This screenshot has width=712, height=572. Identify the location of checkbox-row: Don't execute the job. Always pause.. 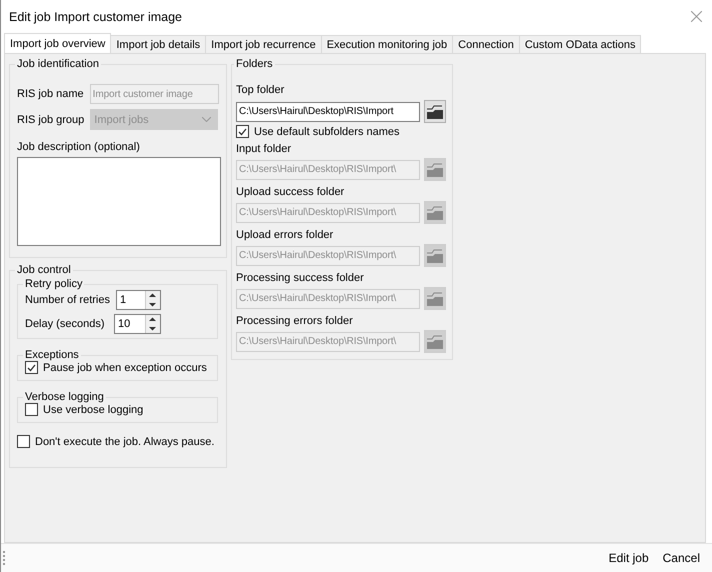
(115, 441).